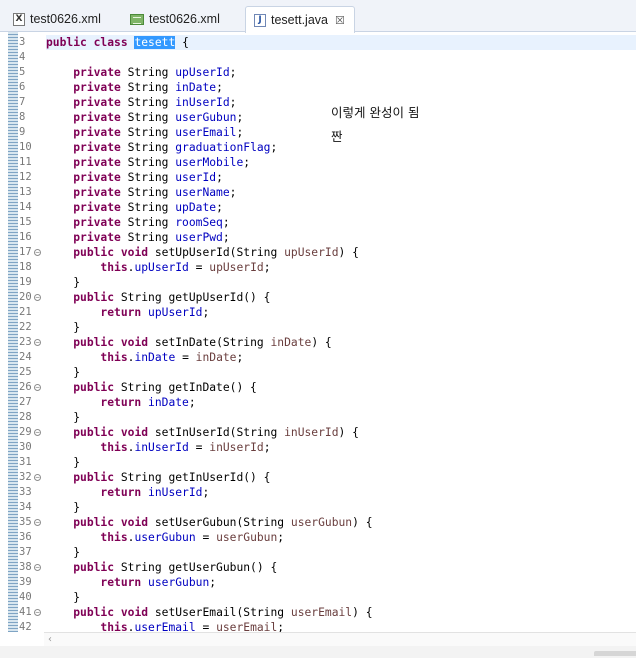 This screenshot has height=658, width=636. I want to click on field-upUserId: private String upUserId;, so click(141, 72).